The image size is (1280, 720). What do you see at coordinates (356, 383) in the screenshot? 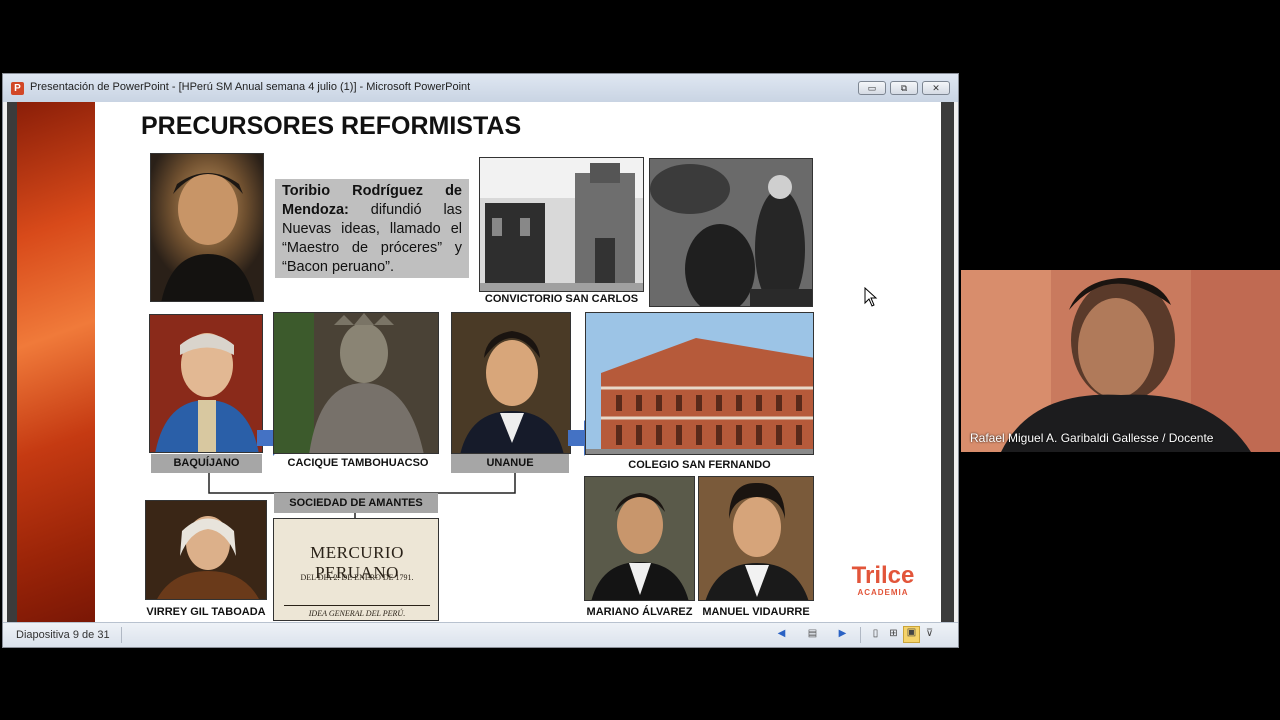
I see `tambohuacso-statue` at bounding box center [356, 383].